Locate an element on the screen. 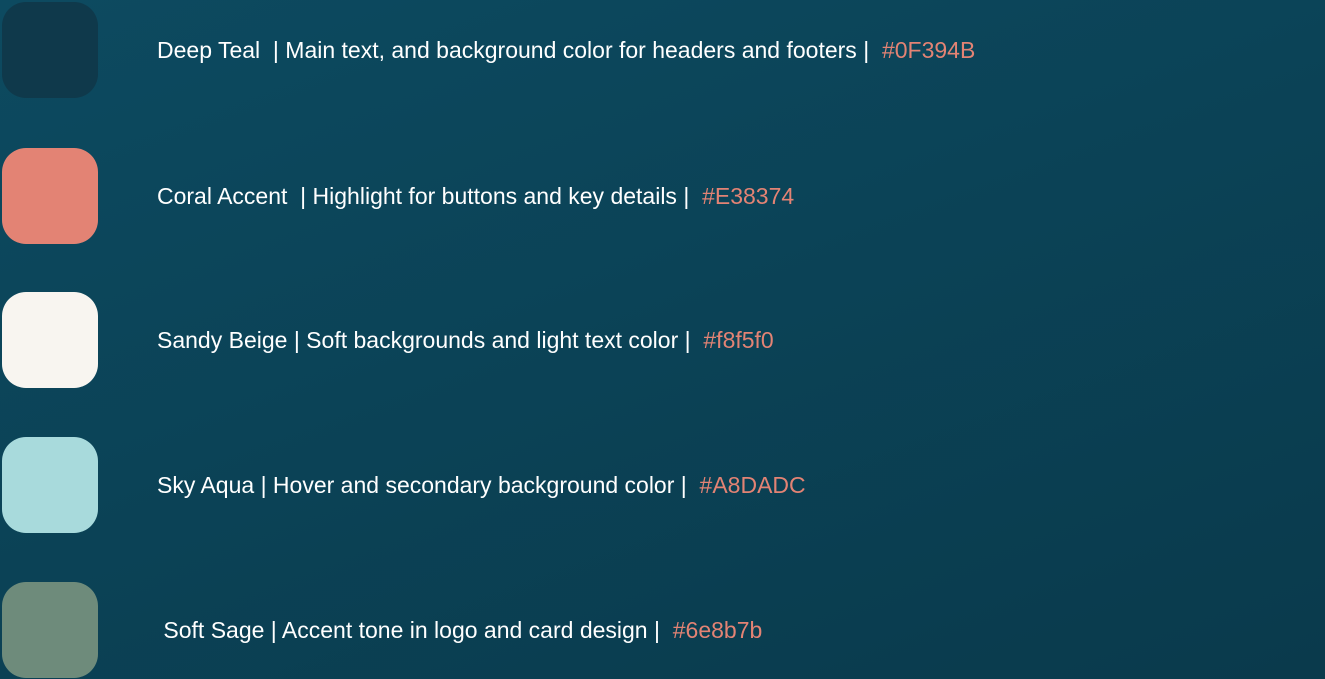  color-swatch-deep-teal is located at coordinates (50, 50).